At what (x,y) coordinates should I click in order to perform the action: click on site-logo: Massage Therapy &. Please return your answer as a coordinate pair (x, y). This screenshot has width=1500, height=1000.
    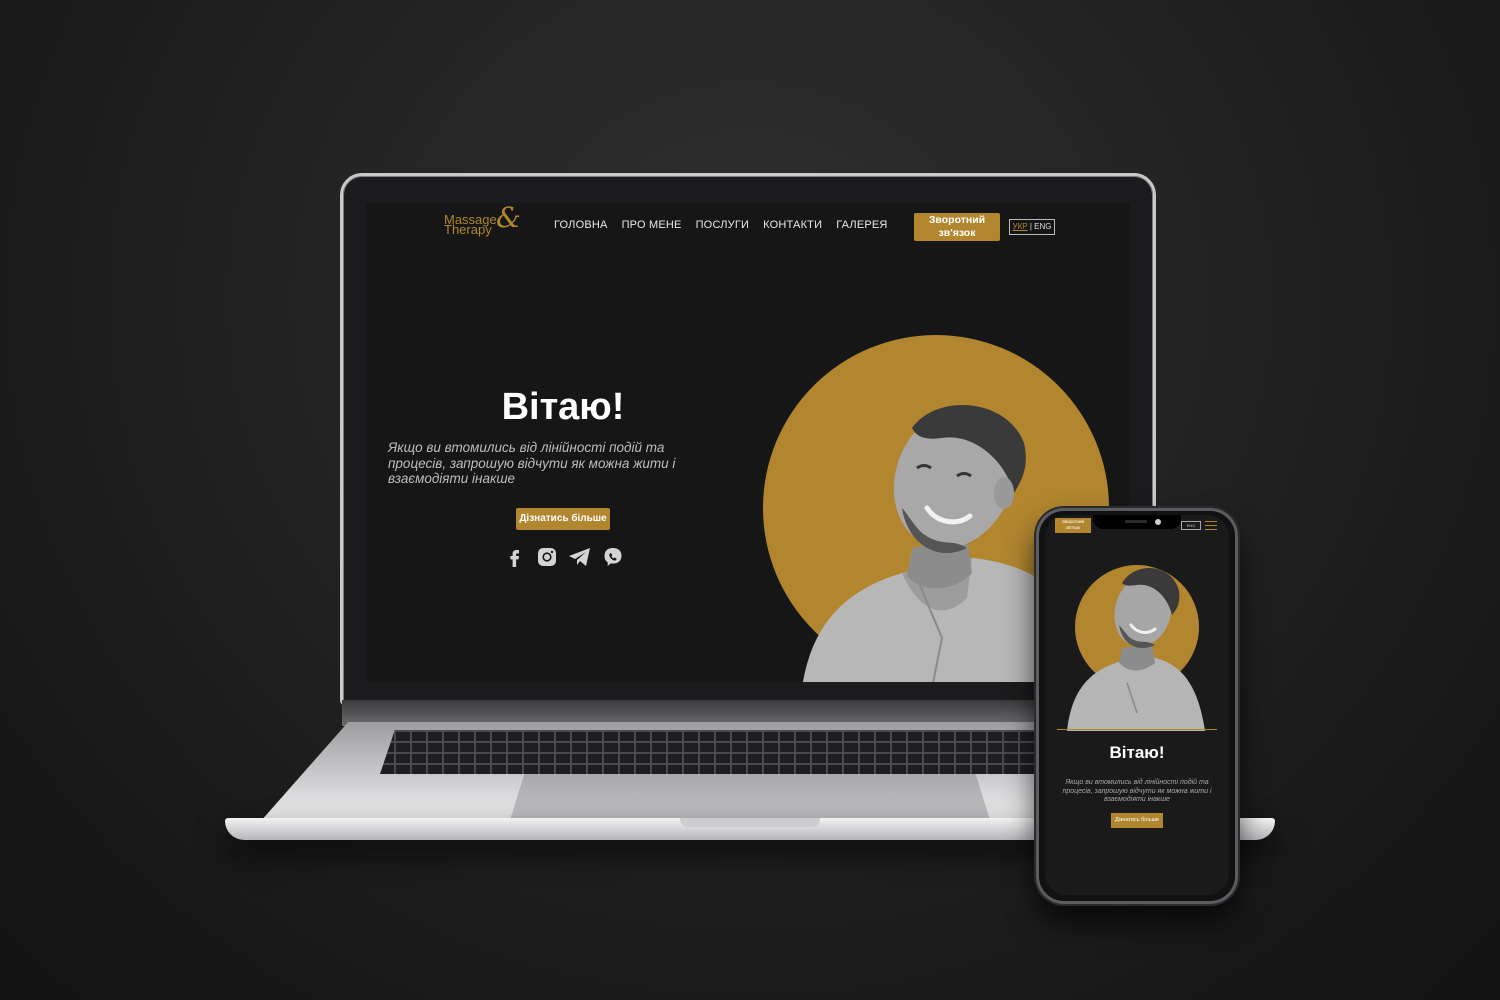
    Looking at the image, I should click on (482, 220).